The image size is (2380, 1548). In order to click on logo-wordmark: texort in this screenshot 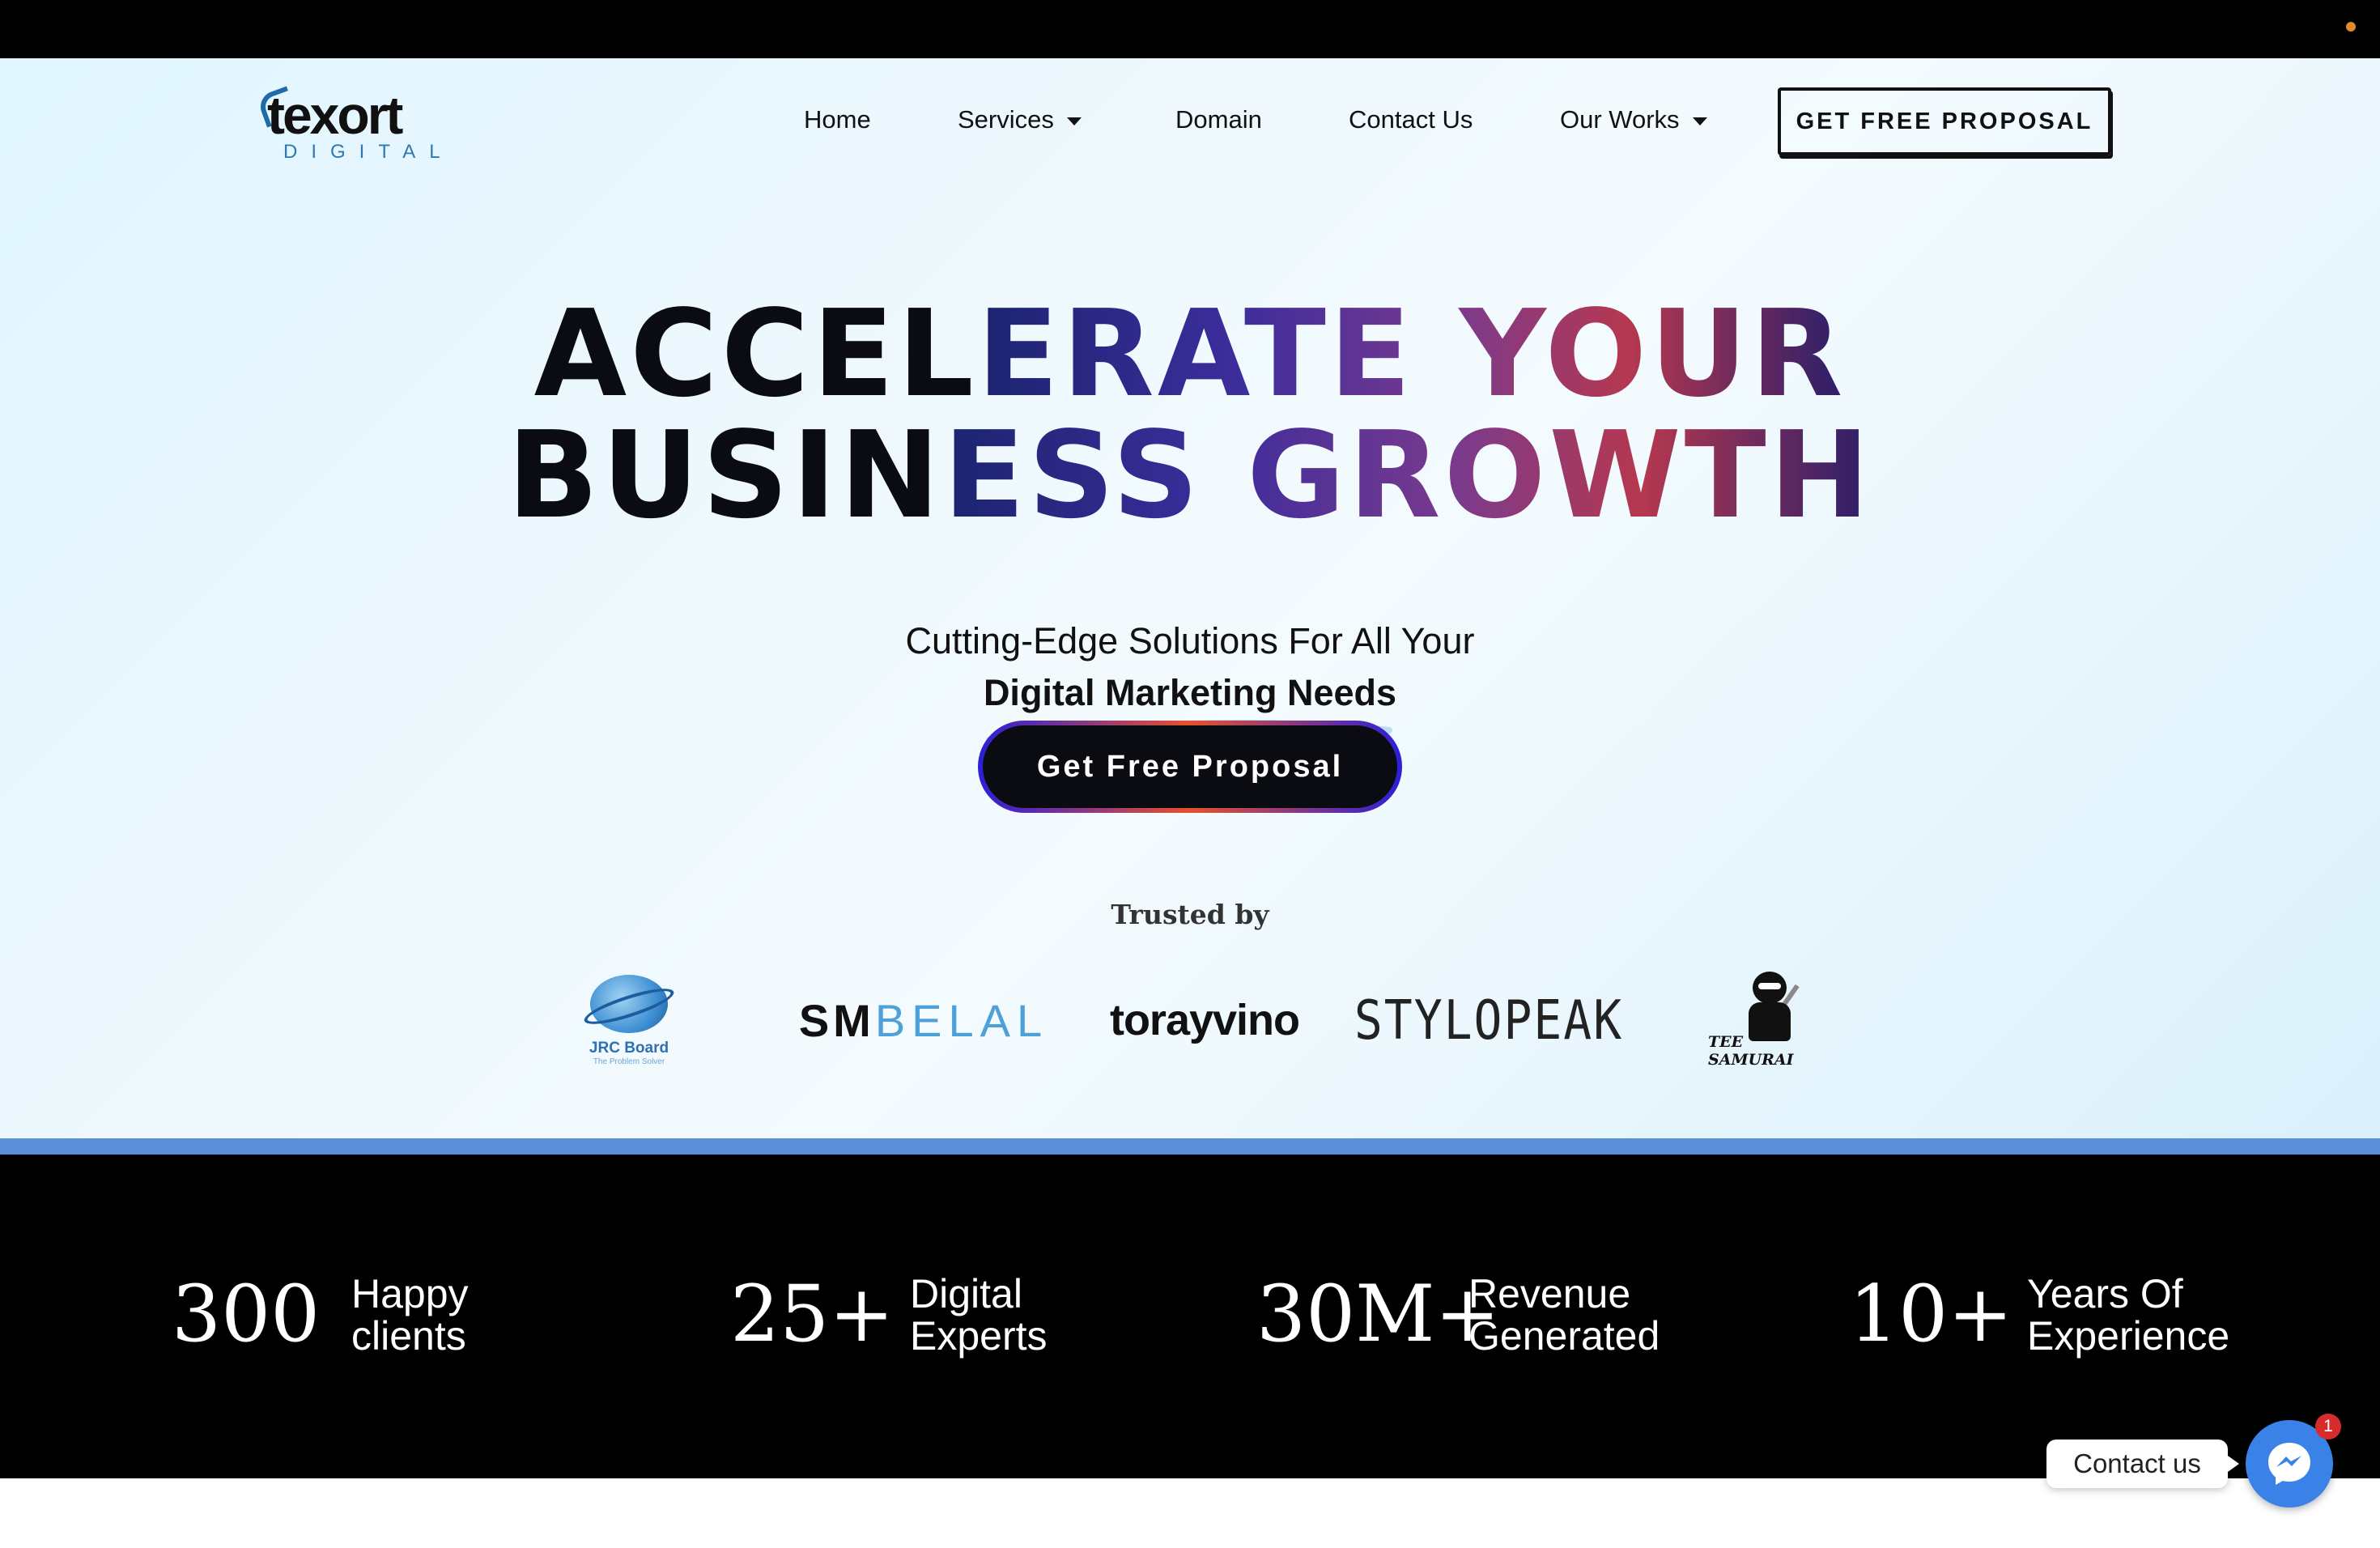, I will do `click(335, 115)`.